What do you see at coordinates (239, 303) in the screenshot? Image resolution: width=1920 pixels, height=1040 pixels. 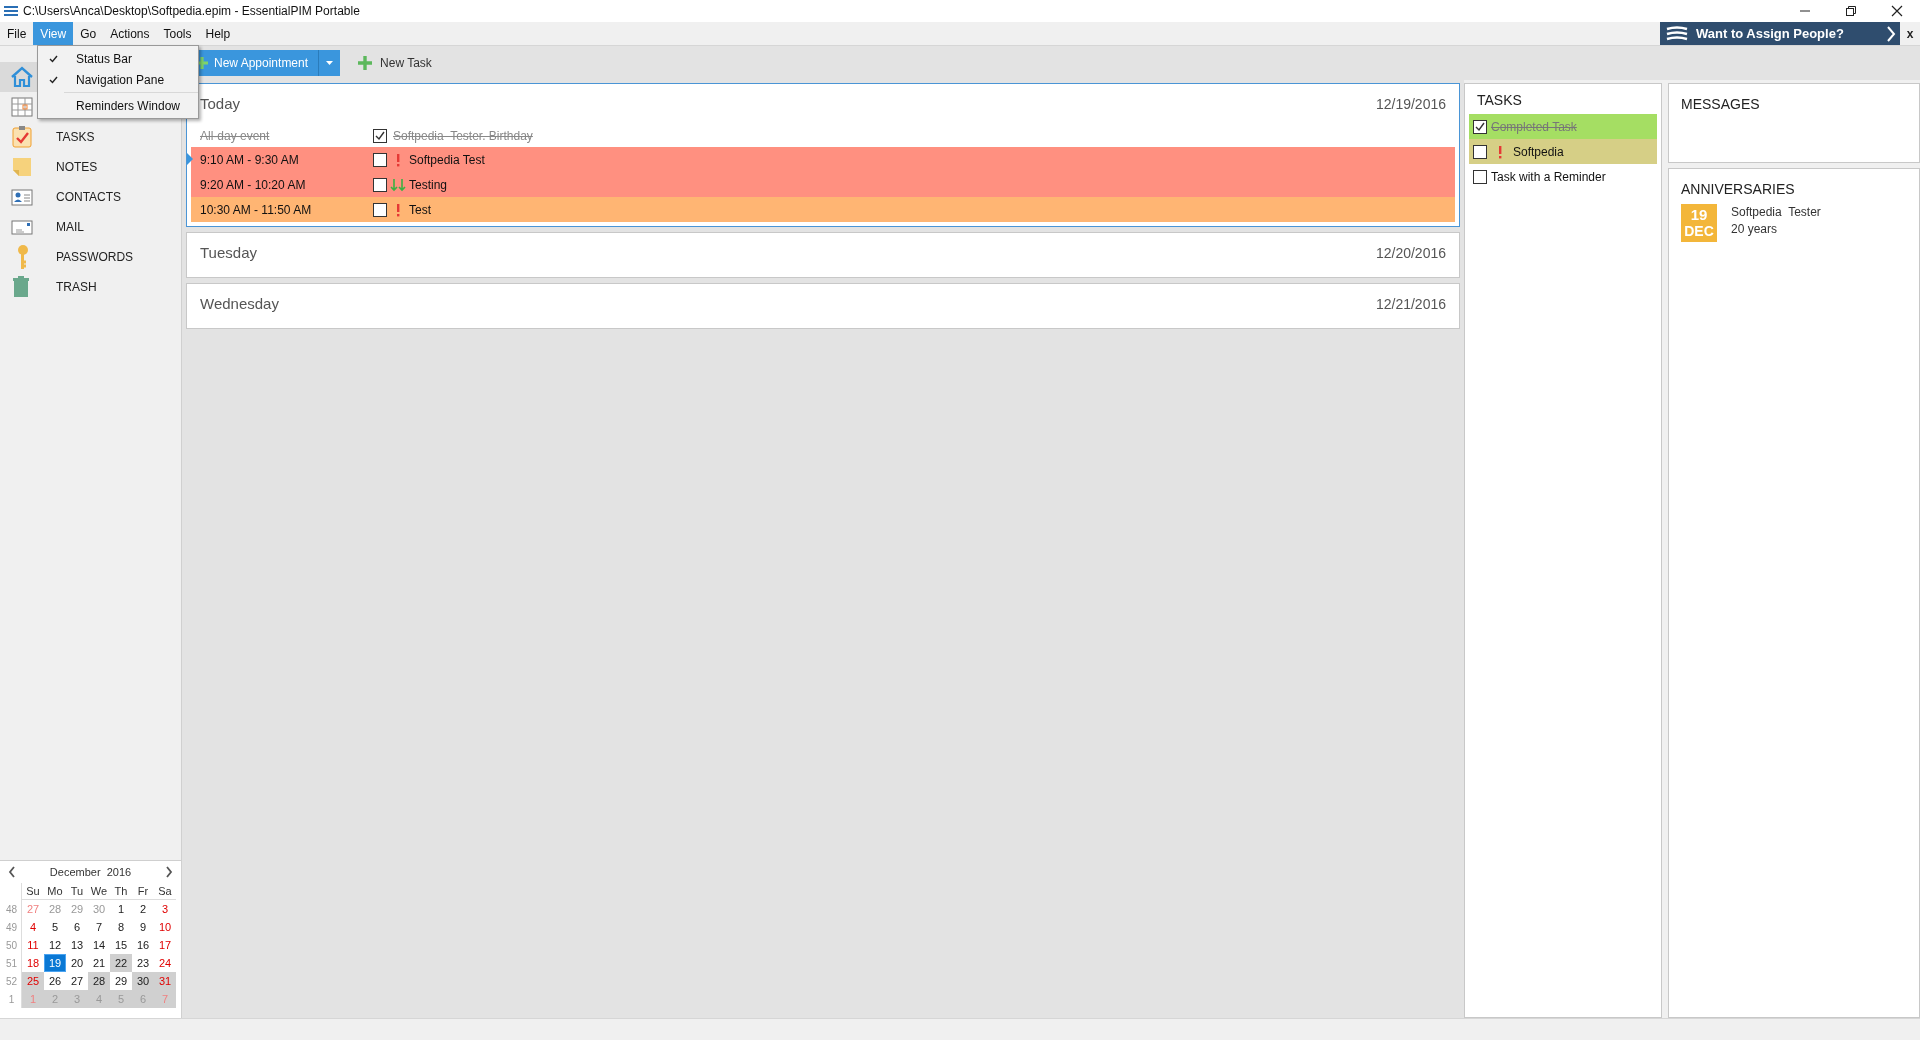 I see `day-heading: Wednesday` at bounding box center [239, 303].